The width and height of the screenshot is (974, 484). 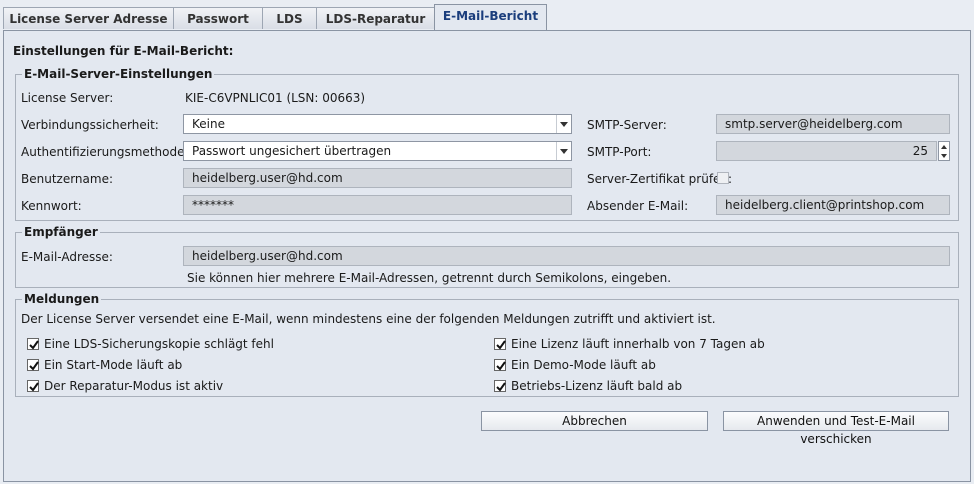 I want to click on sender-label: Absender E-Mail:, so click(x=638, y=206).